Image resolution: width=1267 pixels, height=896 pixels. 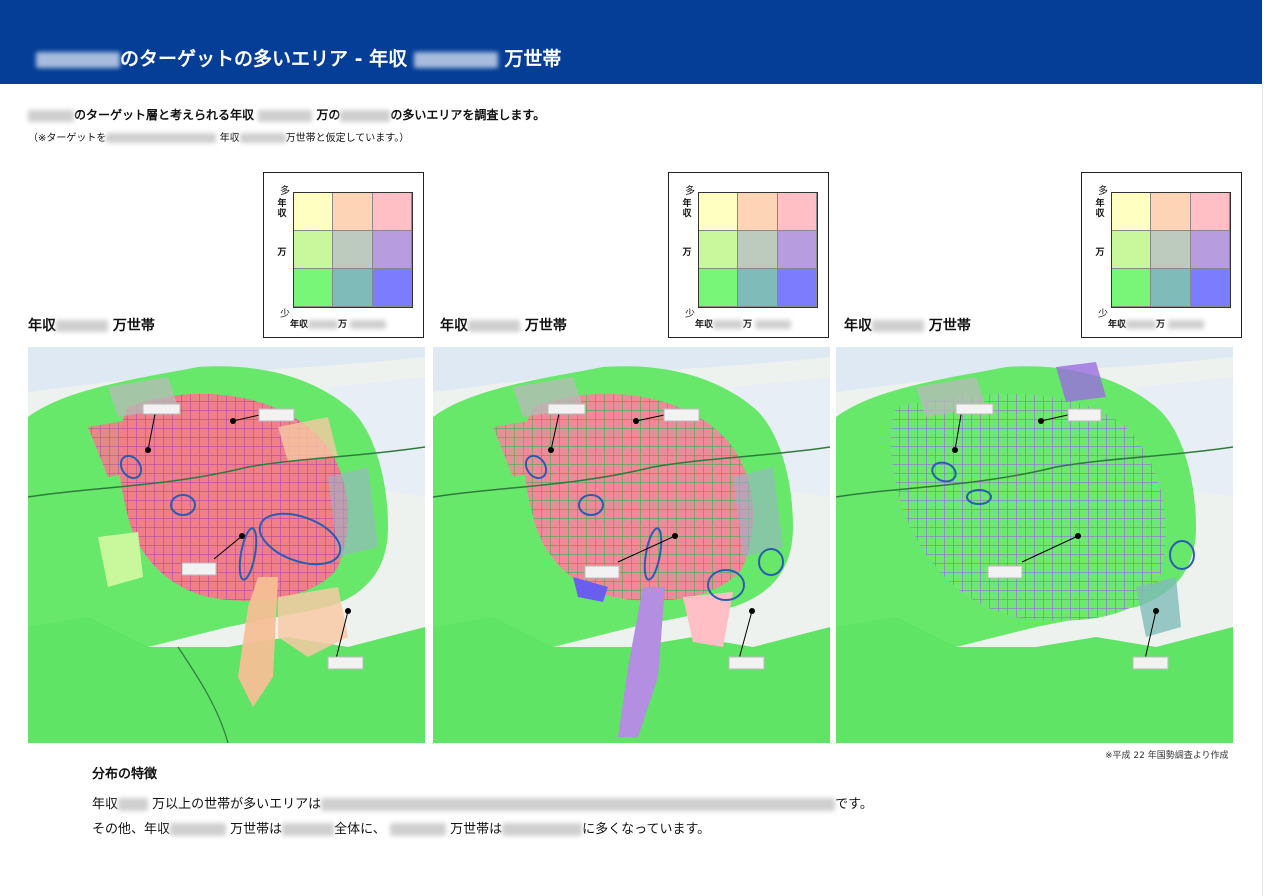 I want to click on panel-3-label: 年収 万世帯, so click(x=907, y=326).